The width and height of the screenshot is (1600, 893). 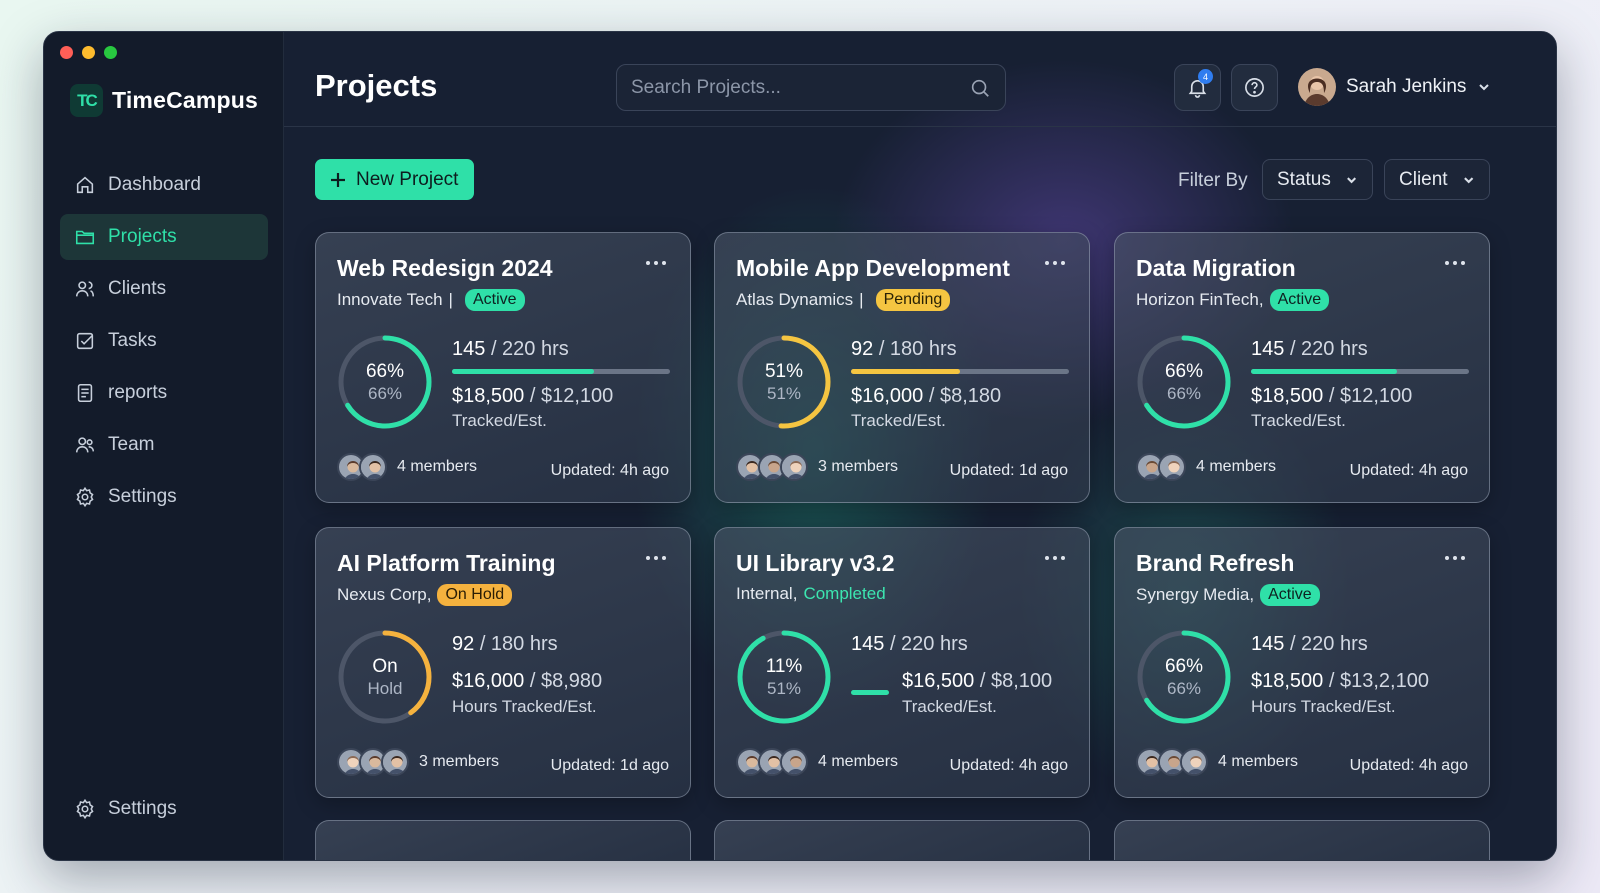 I want to click on progress-percent-secondary: 51%, so click(x=784, y=688).